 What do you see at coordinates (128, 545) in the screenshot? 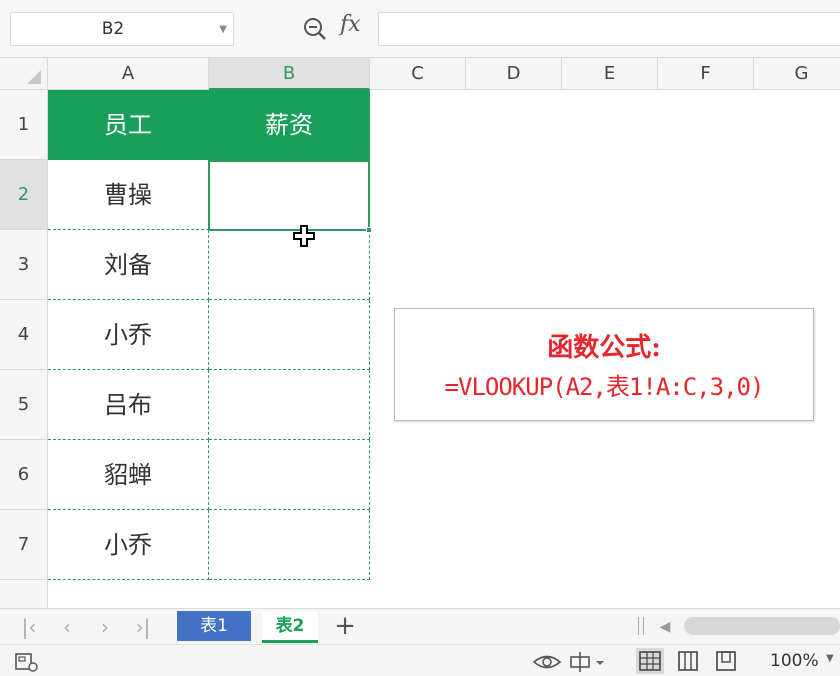
I see `cell-a7: 小乔` at bounding box center [128, 545].